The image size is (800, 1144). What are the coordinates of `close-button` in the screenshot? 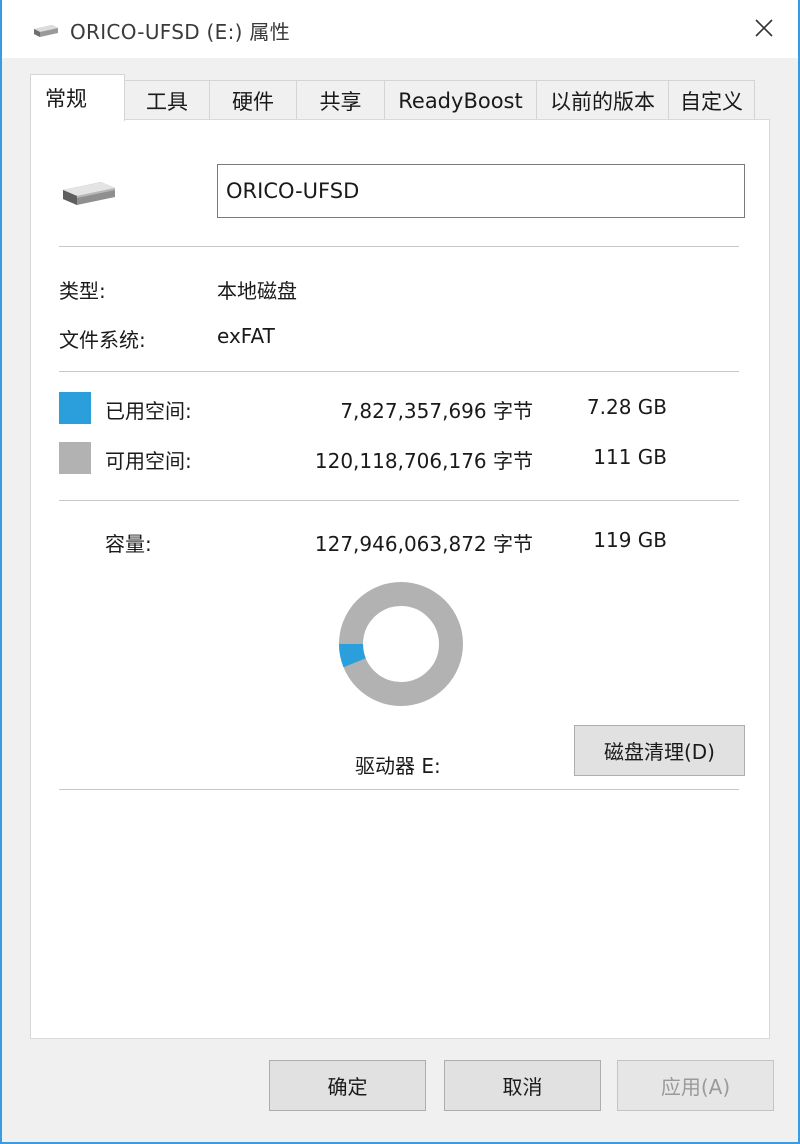 It's located at (764, 28).